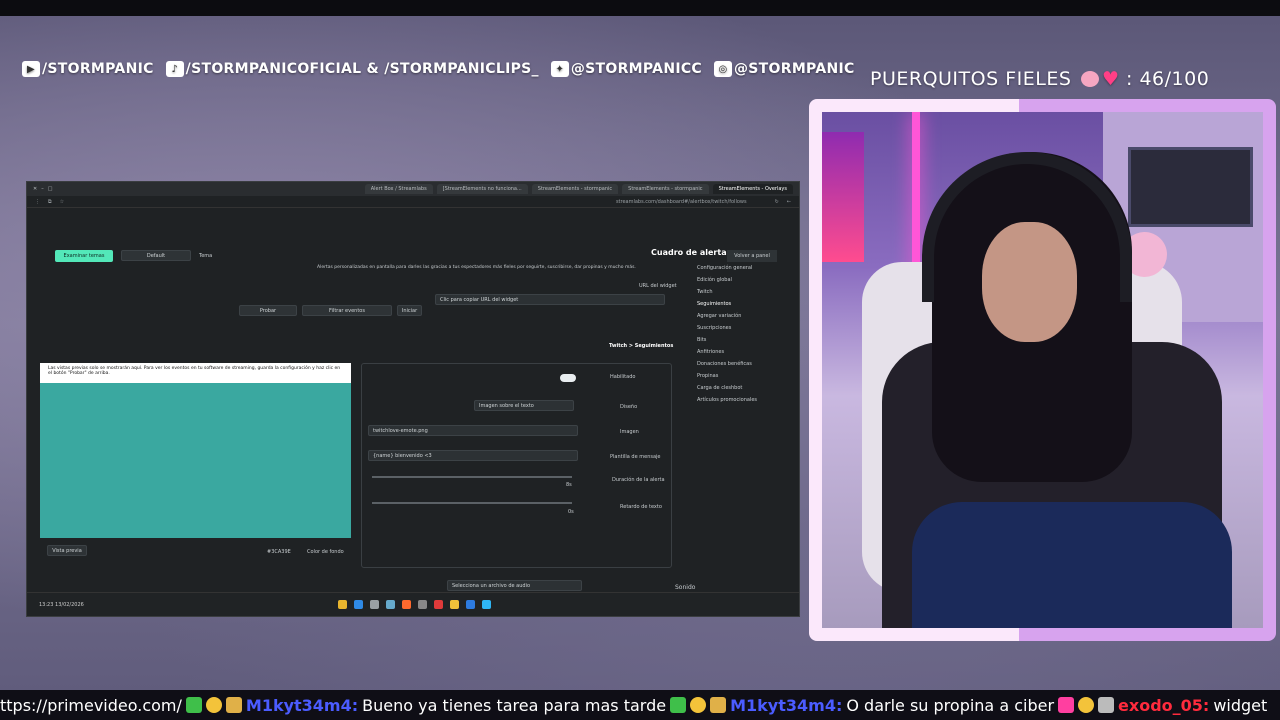 The height and width of the screenshot is (720, 1280). Describe the element at coordinates (473, 455) in the screenshot. I see `template-field: {name} bienvenido <3` at that location.